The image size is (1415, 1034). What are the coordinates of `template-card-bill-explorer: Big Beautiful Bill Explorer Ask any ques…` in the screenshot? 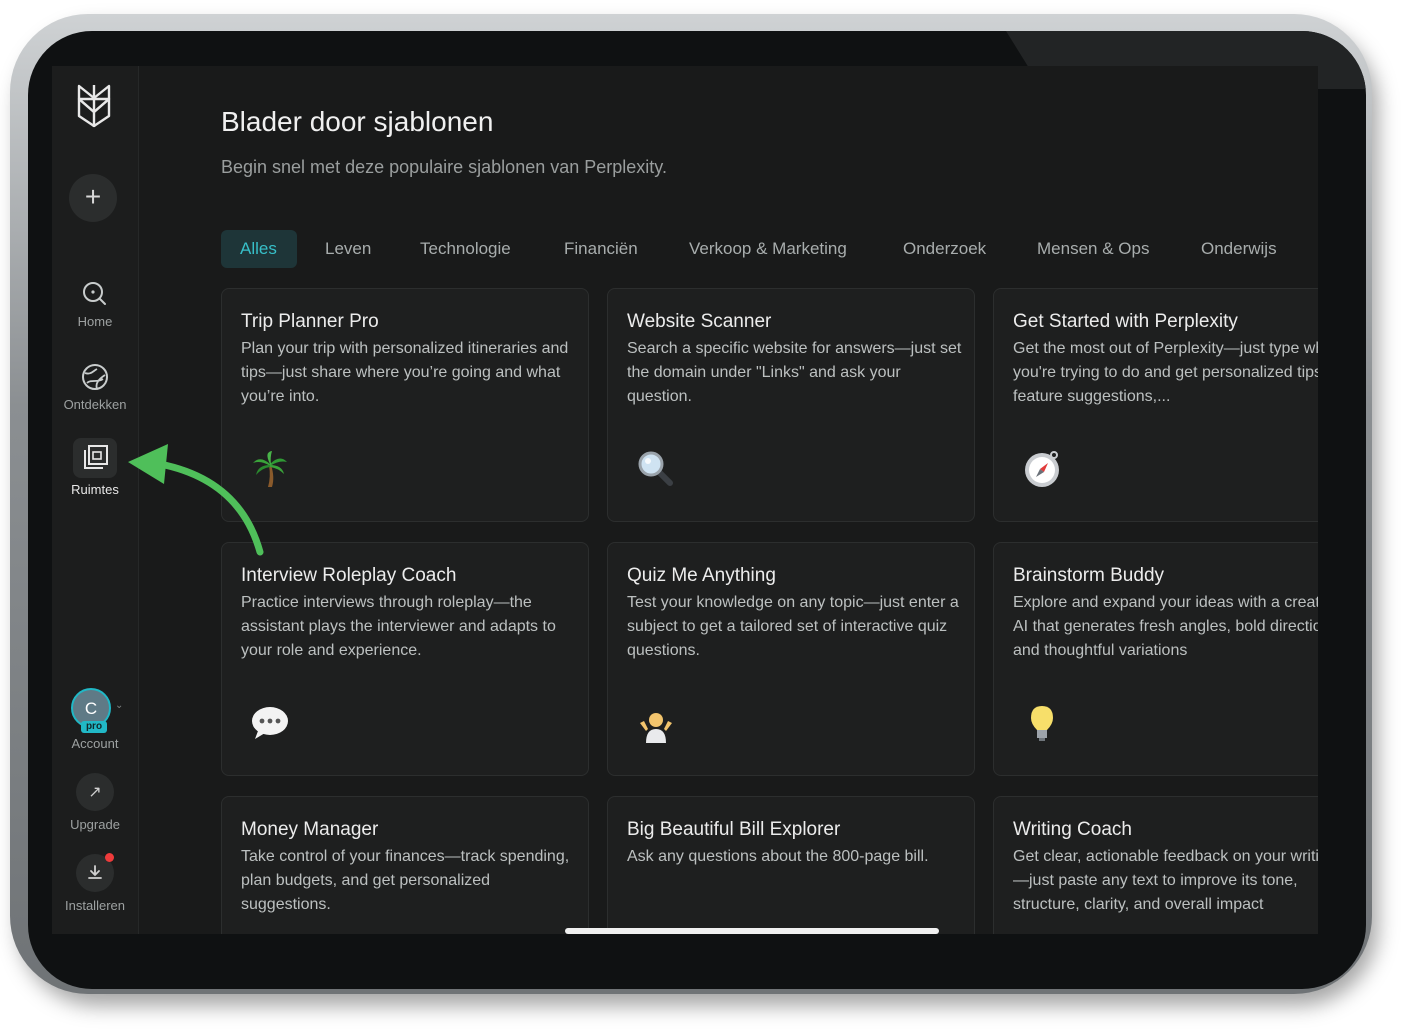 It's located at (791, 865).